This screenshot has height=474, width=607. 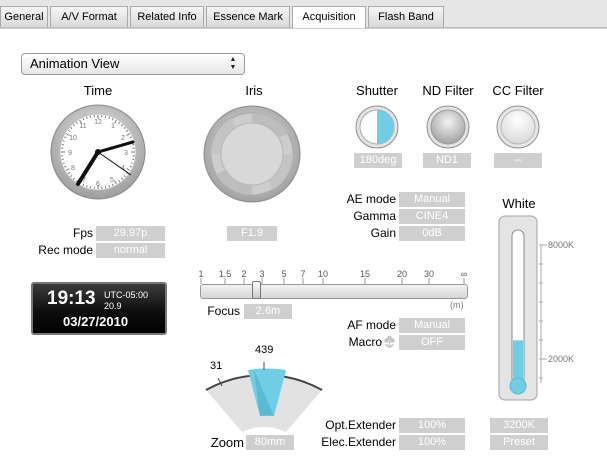 What do you see at coordinates (360, 425) in the screenshot?
I see `opt-extender-label: Opt.Extender` at bounding box center [360, 425].